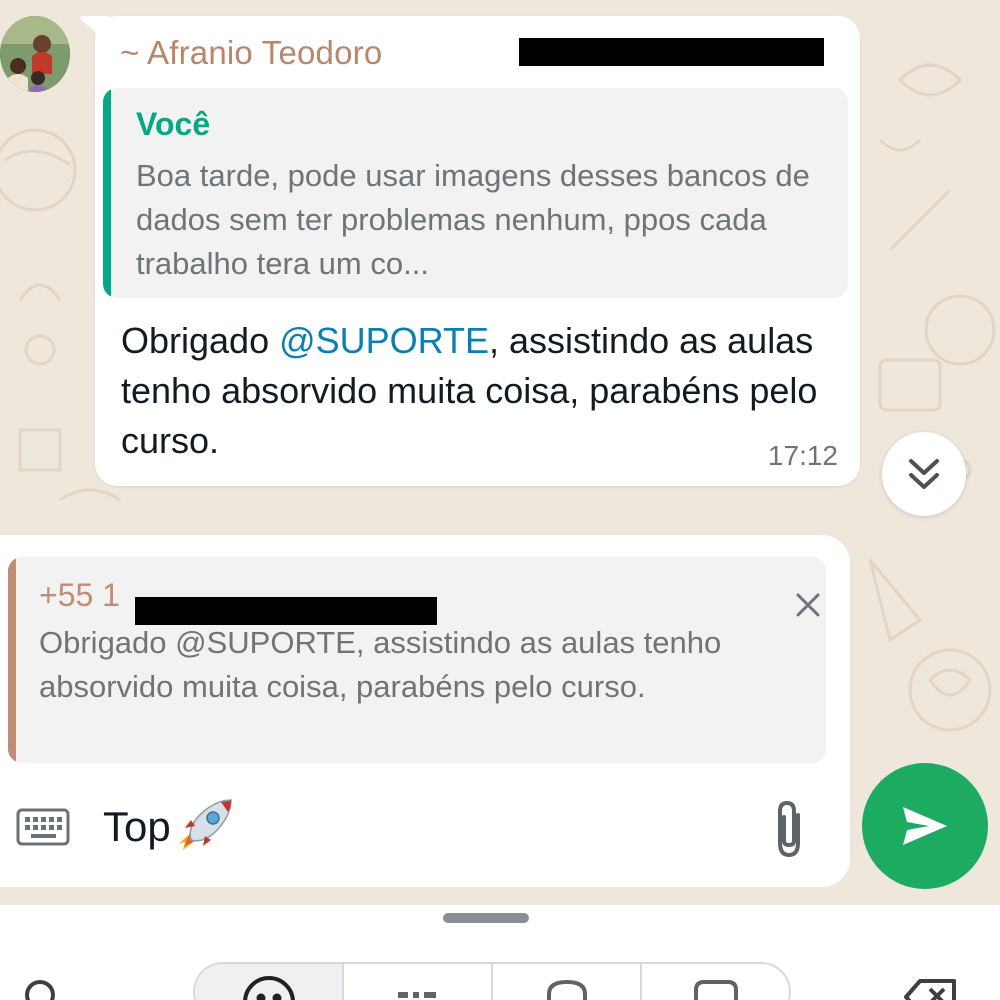  I want to click on cancel-reply-button, so click(807, 605).